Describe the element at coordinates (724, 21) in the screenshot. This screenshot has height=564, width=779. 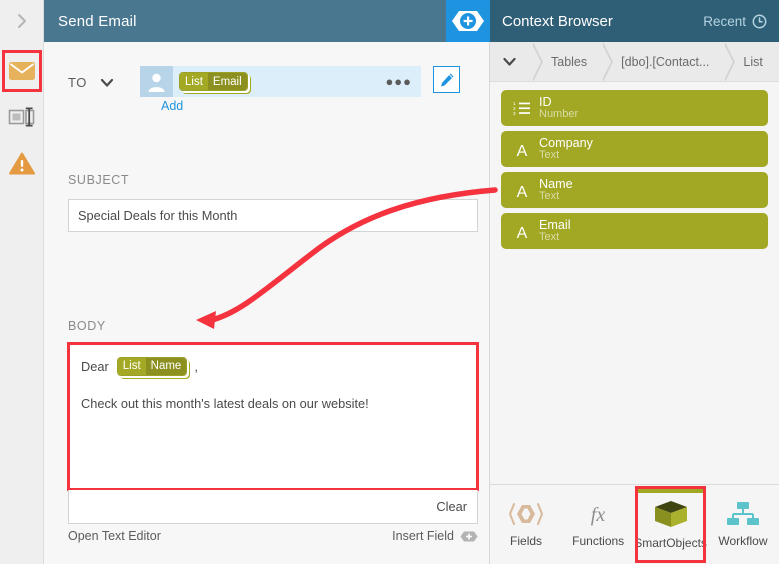
I see `recent-label: Recent` at that location.